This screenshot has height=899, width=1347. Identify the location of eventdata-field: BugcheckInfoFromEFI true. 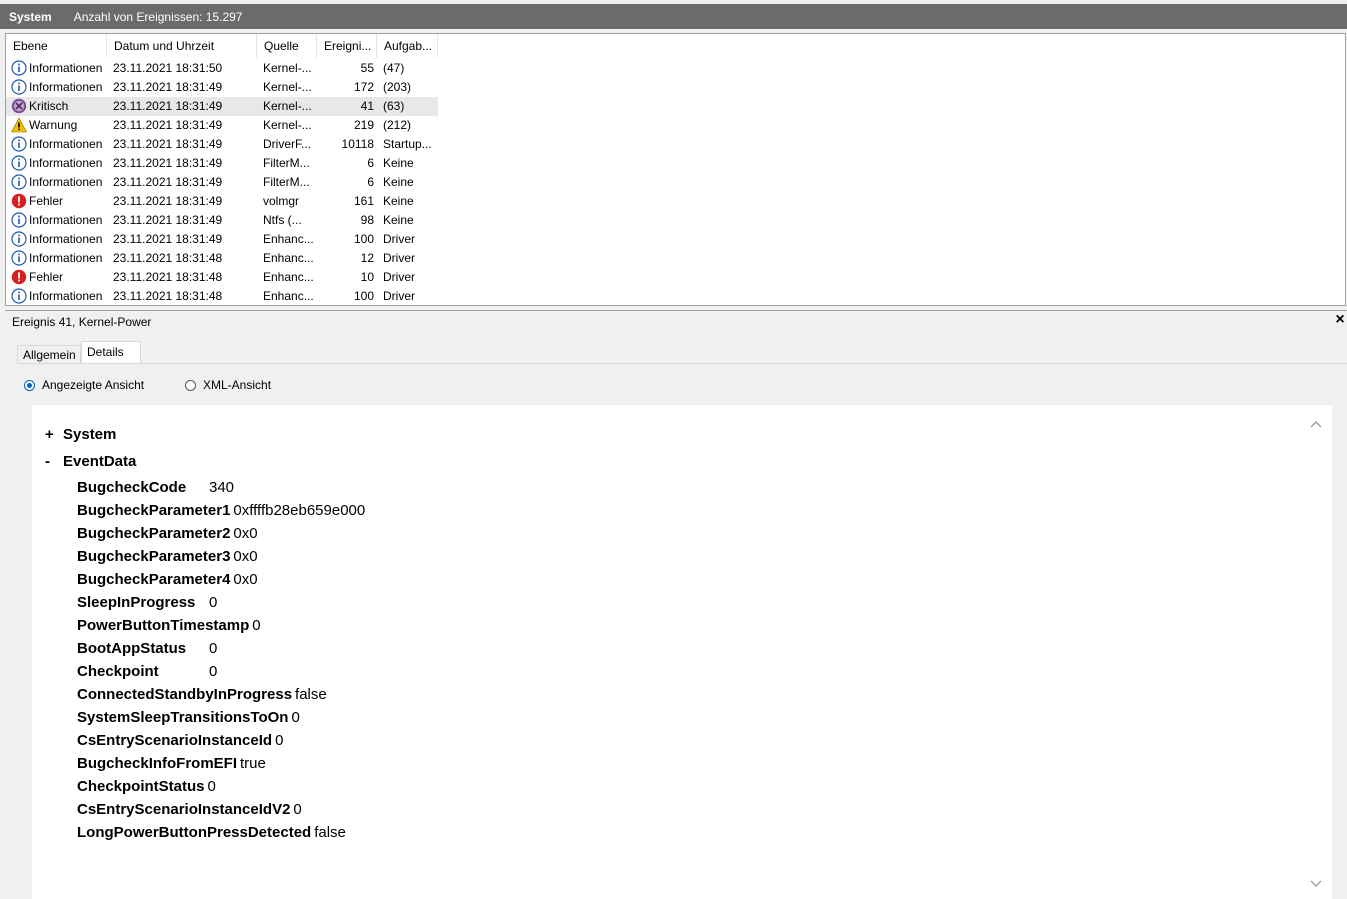
(221, 763).